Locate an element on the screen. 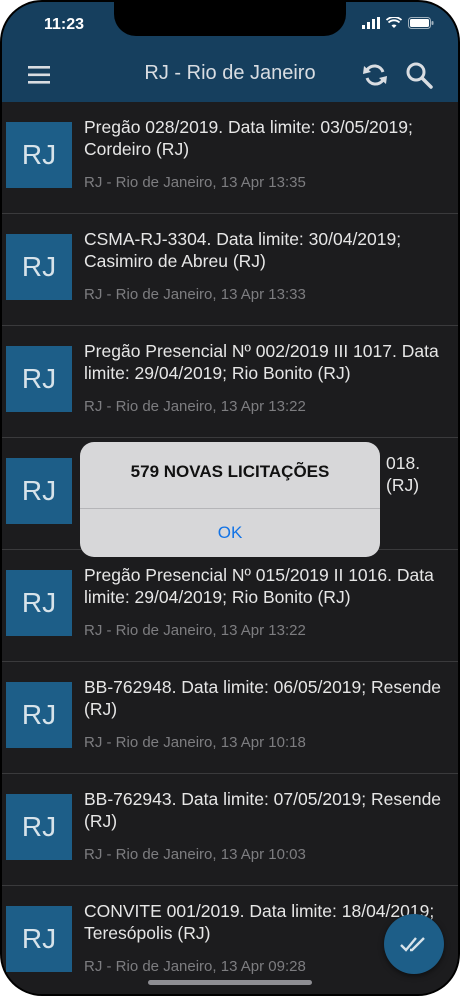 Image resolution: width=460 pixels, height=996 pixels. double-check-icon is located at coordinates (412, 944).